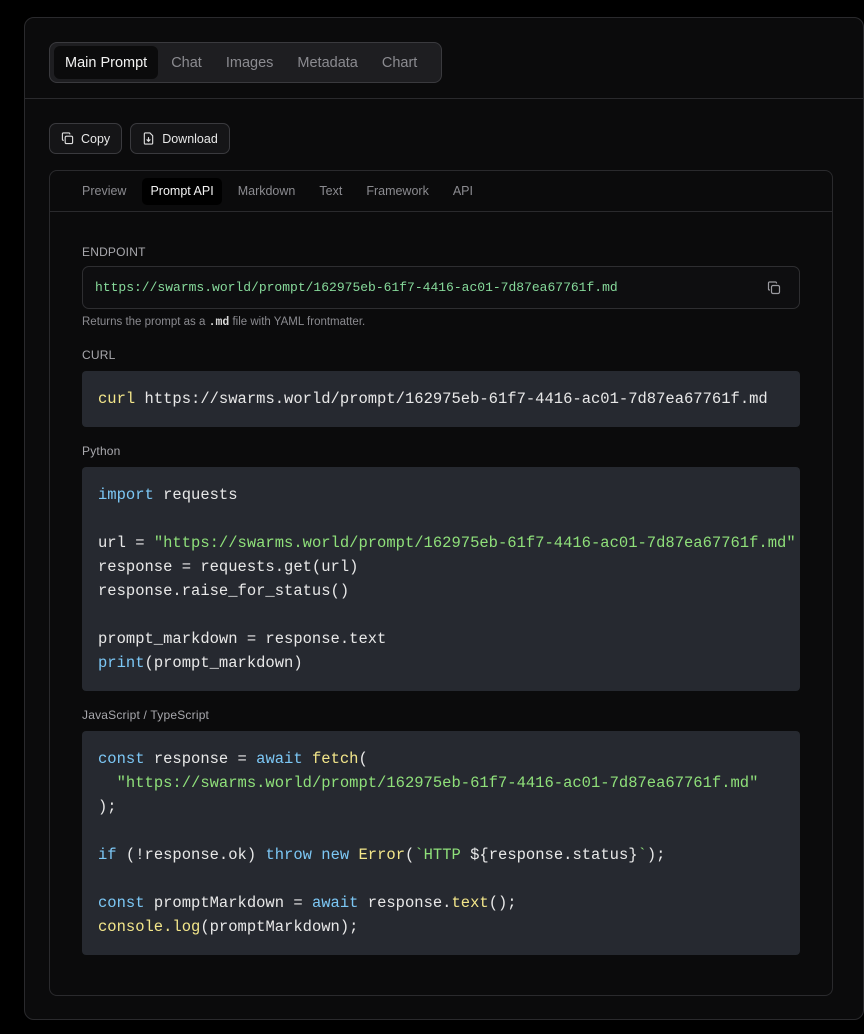 This screenshot has width=864, height=1034. What do you see at coordinates (182, 191) in the screenshot?
I see `subtab-prompt-api: Prompt API` at bounding box center [182, 191].